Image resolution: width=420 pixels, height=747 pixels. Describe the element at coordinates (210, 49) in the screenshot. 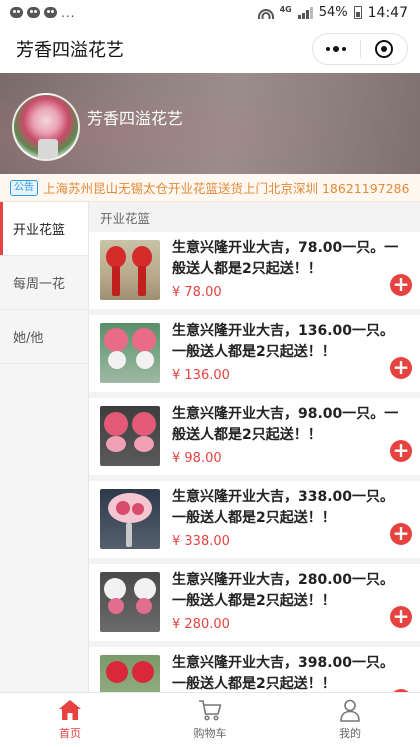

I see `nav-bar: 芳香四溢花艺` at that location.